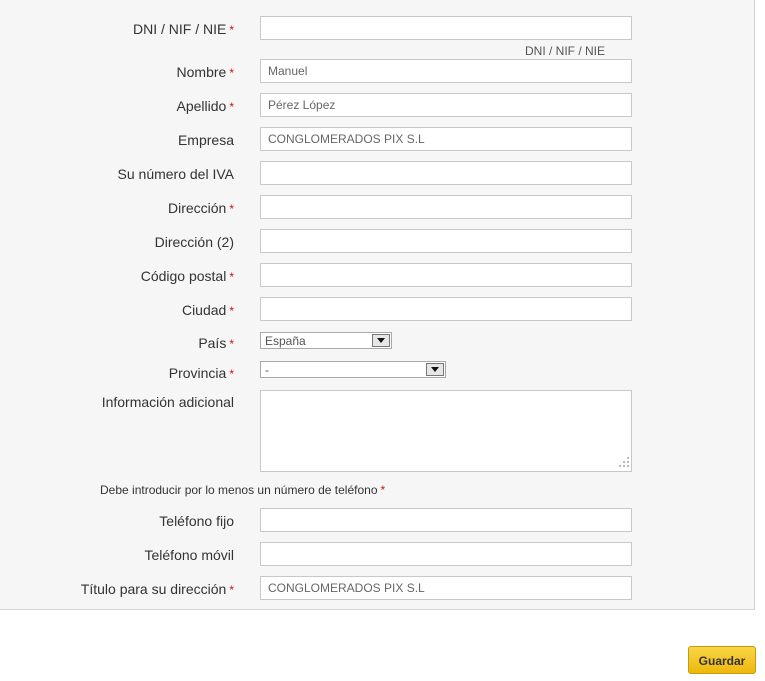  What do you see at coordinates (446, 431) in the screenshot?
I see `info-textarea` at bounding box center [446, 431].